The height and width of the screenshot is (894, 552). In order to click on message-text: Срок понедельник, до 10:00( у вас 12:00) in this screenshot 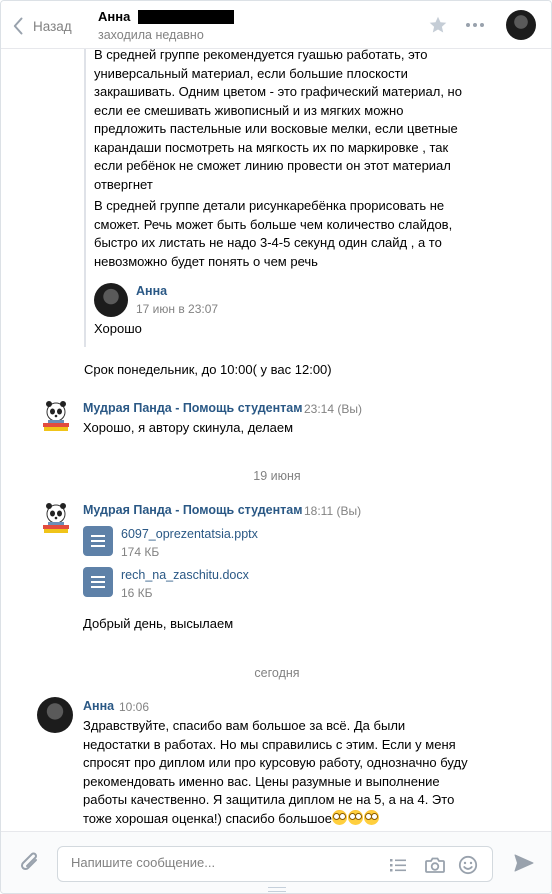, I will do `click(208, 369)`.